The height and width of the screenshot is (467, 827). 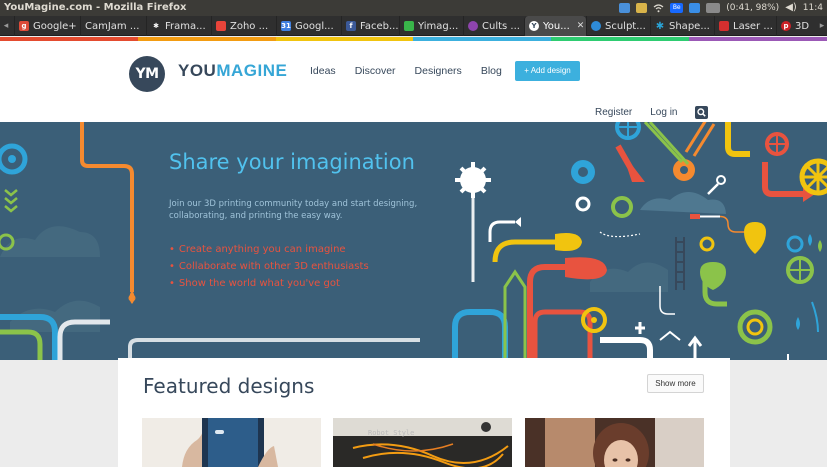 What do you see at coordinates (269, 249) in the screenshot?
I see `hero-bullet: Create anything you can imagine` at bounding box center [269, 249].